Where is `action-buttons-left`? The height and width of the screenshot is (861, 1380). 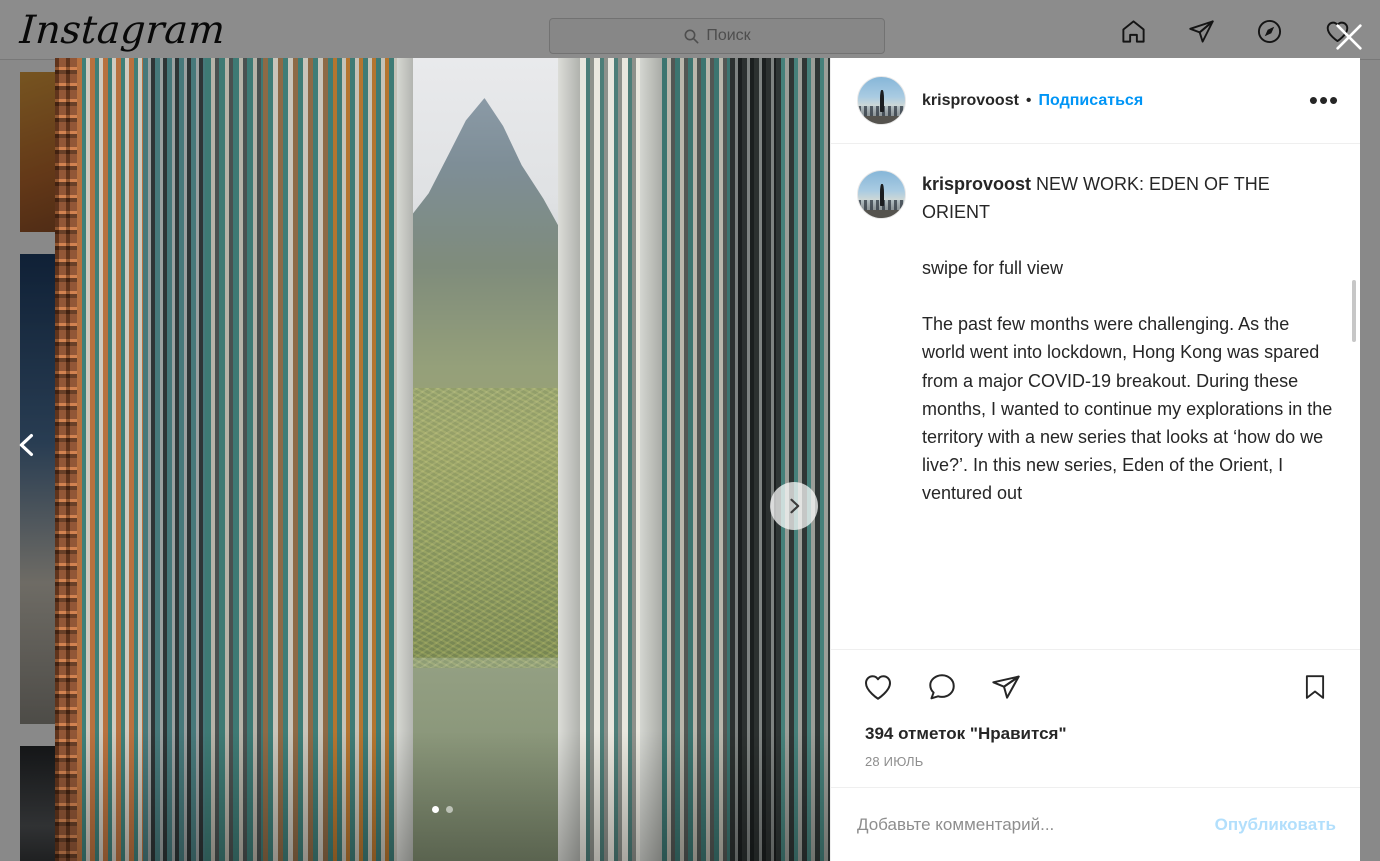 action-buttons-left is located at coordinates (942, 687).